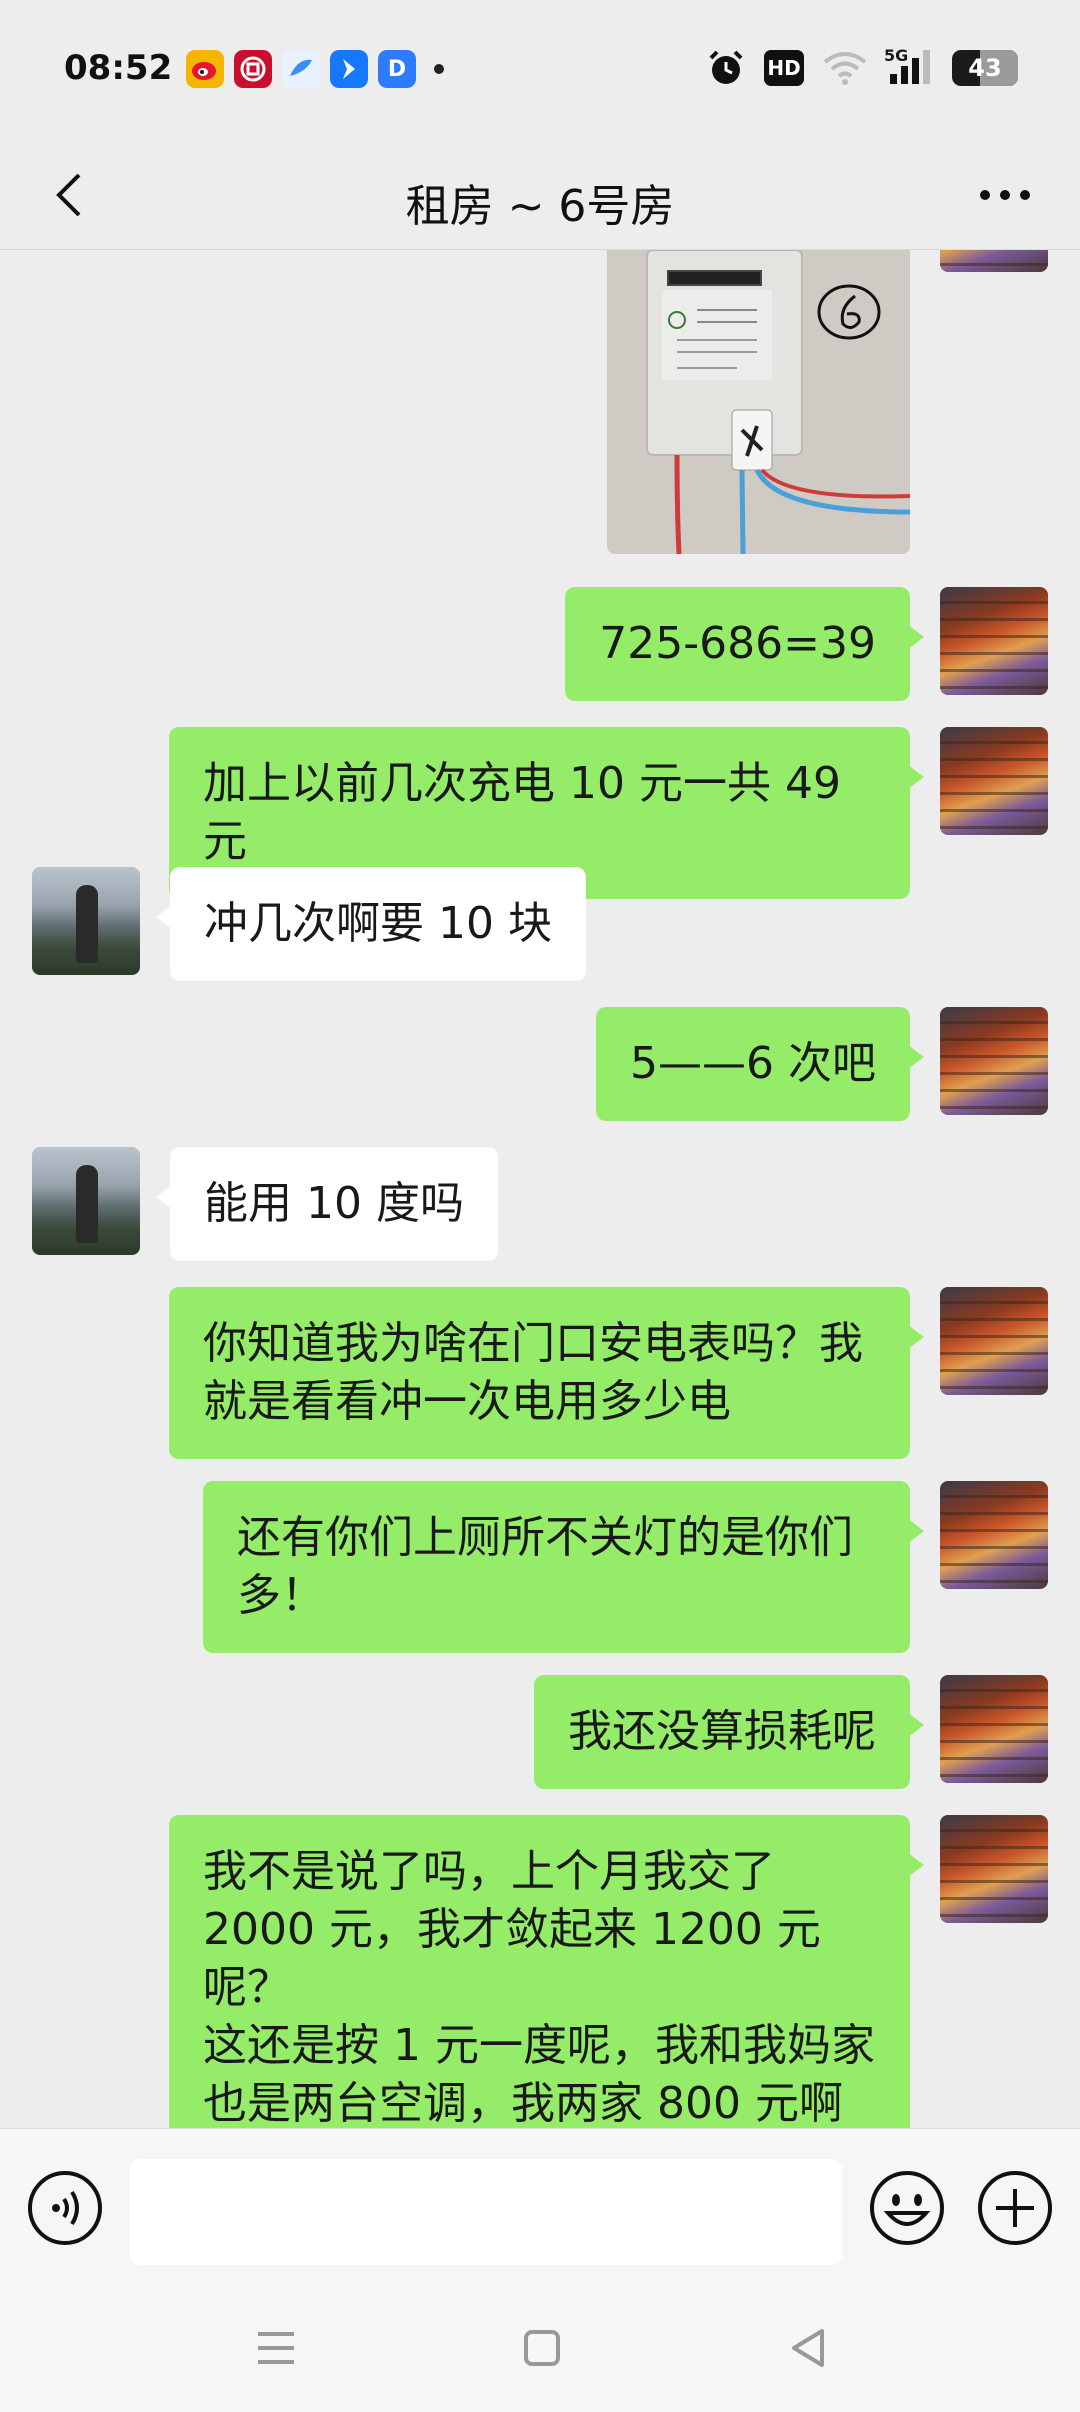 The height and width of the screenshot is (2412, 1080). I want to click on hd-badge: HD, so click(784, 68).